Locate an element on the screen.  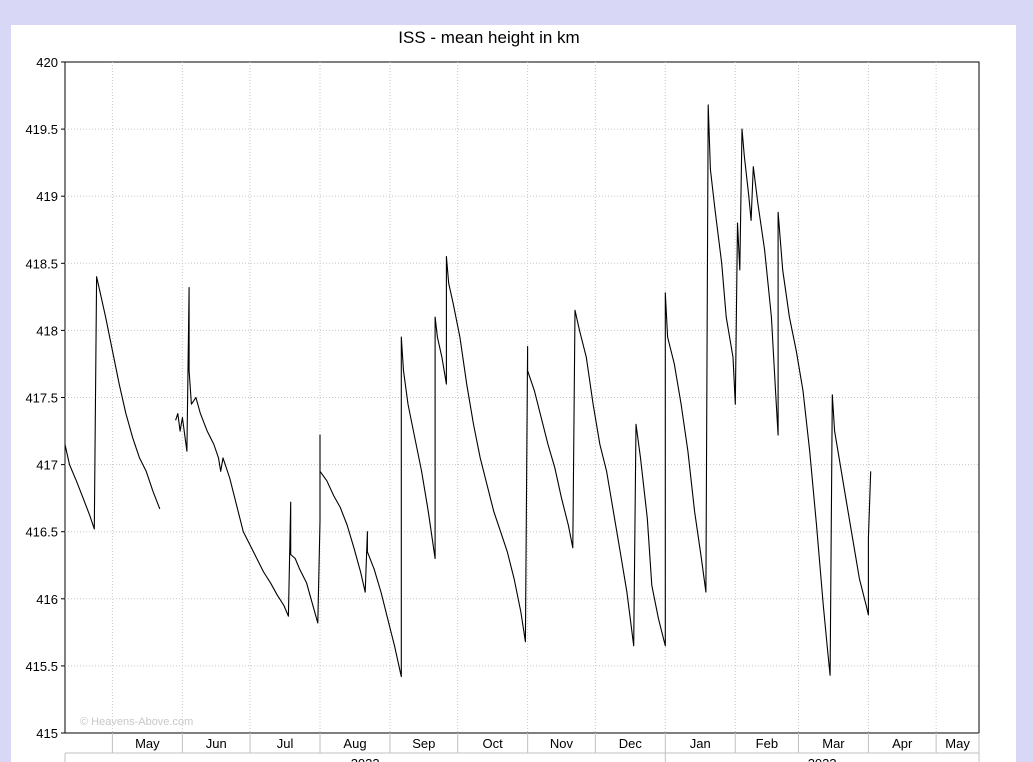
x-month-label: Mar is located at coordinates (833, 743).